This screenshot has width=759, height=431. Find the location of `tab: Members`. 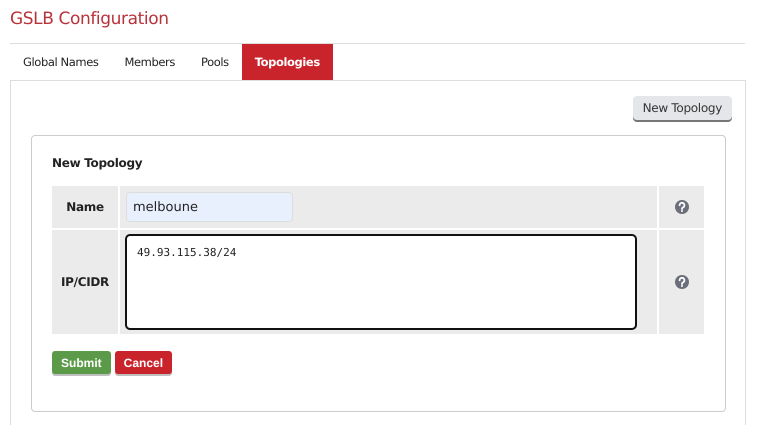

tab: Members is located at coordinates (149, 62).